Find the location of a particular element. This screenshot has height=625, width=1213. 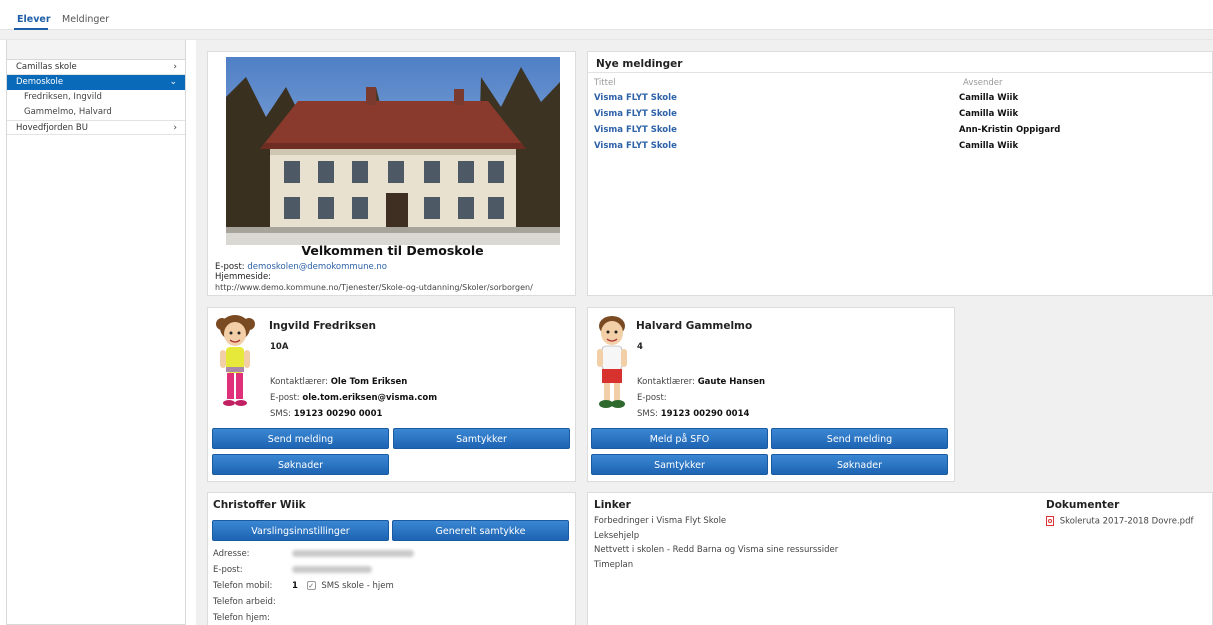

teacher-row: Kontaktlærer: Gaute Hansen is located at coordinates (701, 382).